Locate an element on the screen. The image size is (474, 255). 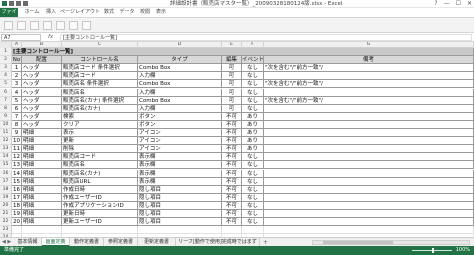
table-cell-a: 13 is located at coordinates (17, 165).